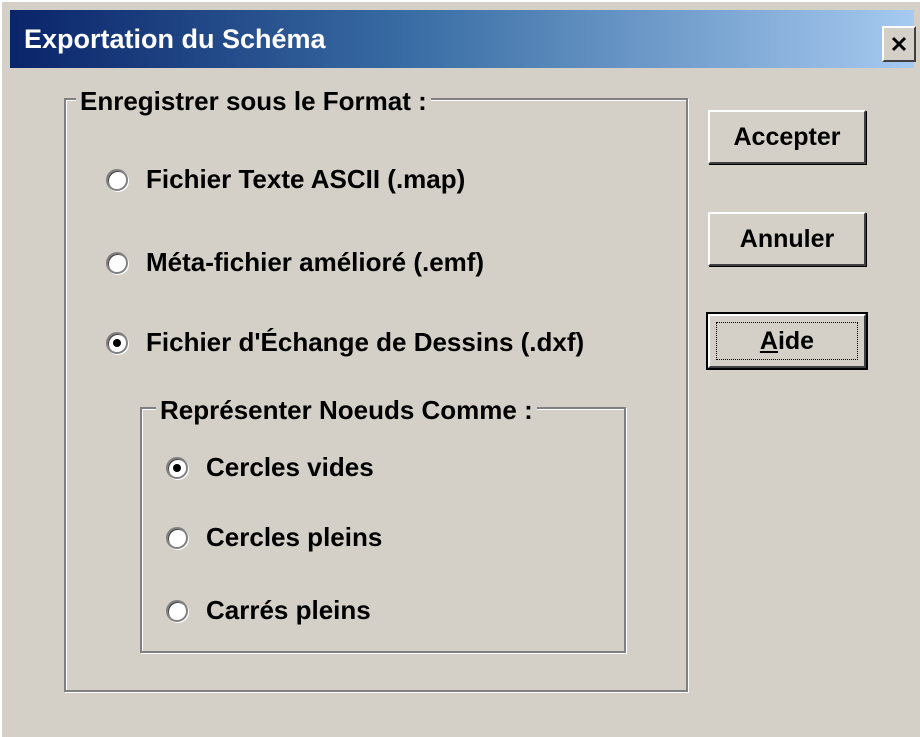  I want to click on radio-nodes-filled-circles: Cercles pleins, so click(274, 537).